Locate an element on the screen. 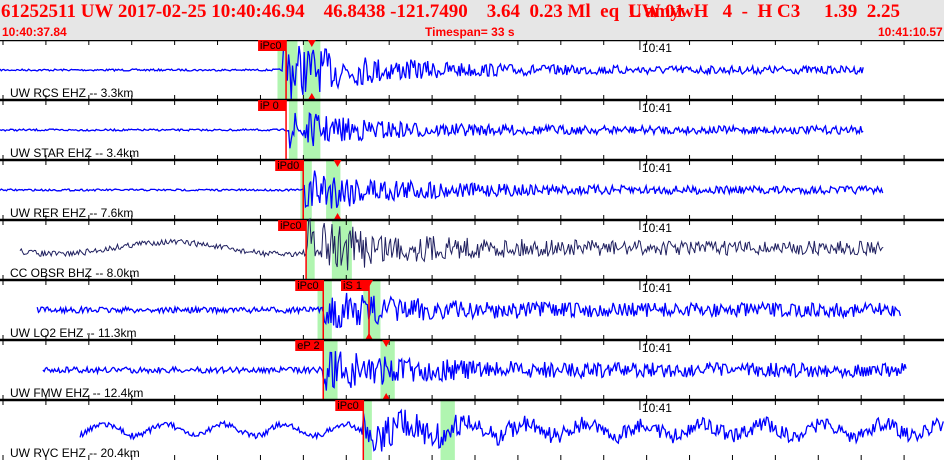  pick-label: iS 1 is located at coordinates (352, 286).